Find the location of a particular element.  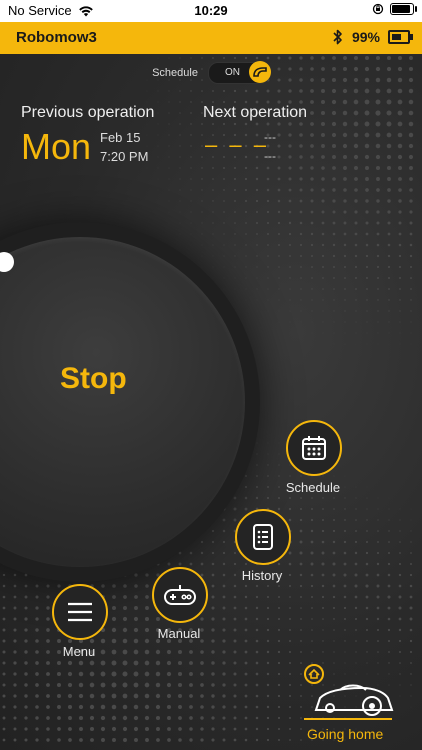

schedule-button is located at coordinates (314, 448).